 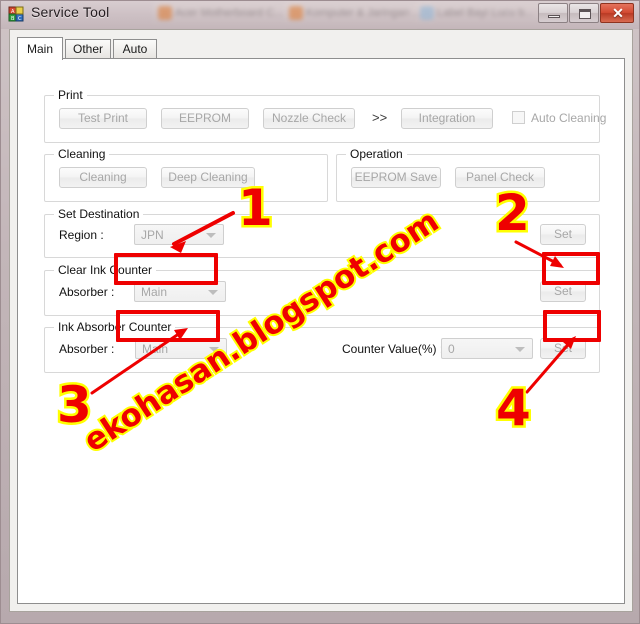 I want to click on counter-value-label: Counter Value(%) :, so click(x=393, y=349).